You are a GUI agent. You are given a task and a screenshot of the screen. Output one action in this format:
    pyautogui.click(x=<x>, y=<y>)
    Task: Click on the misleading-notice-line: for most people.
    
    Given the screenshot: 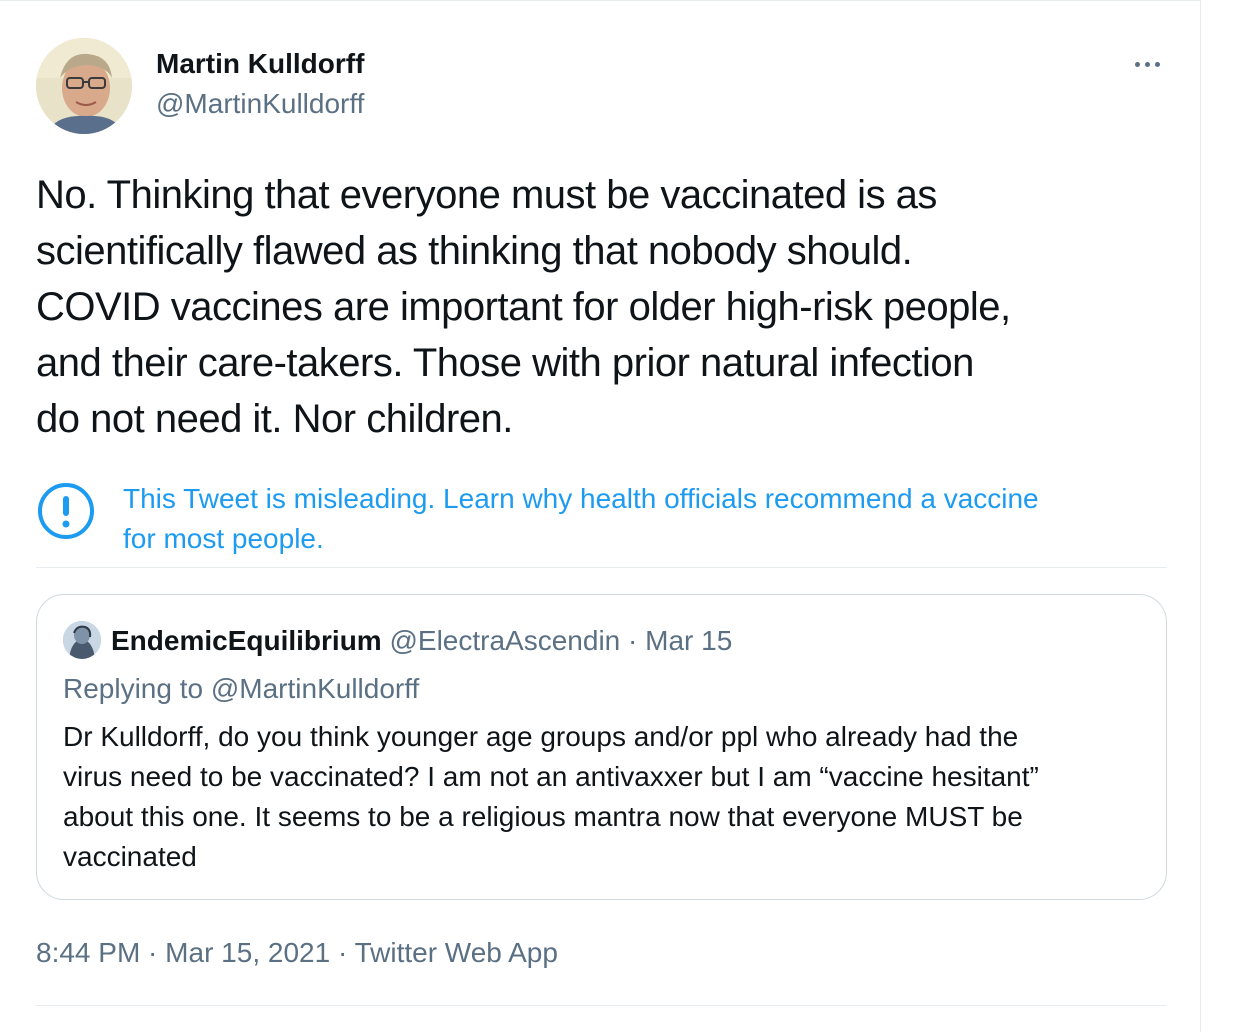 What is the action you would take?
    pyautogui.click(x=223, y=538)
    